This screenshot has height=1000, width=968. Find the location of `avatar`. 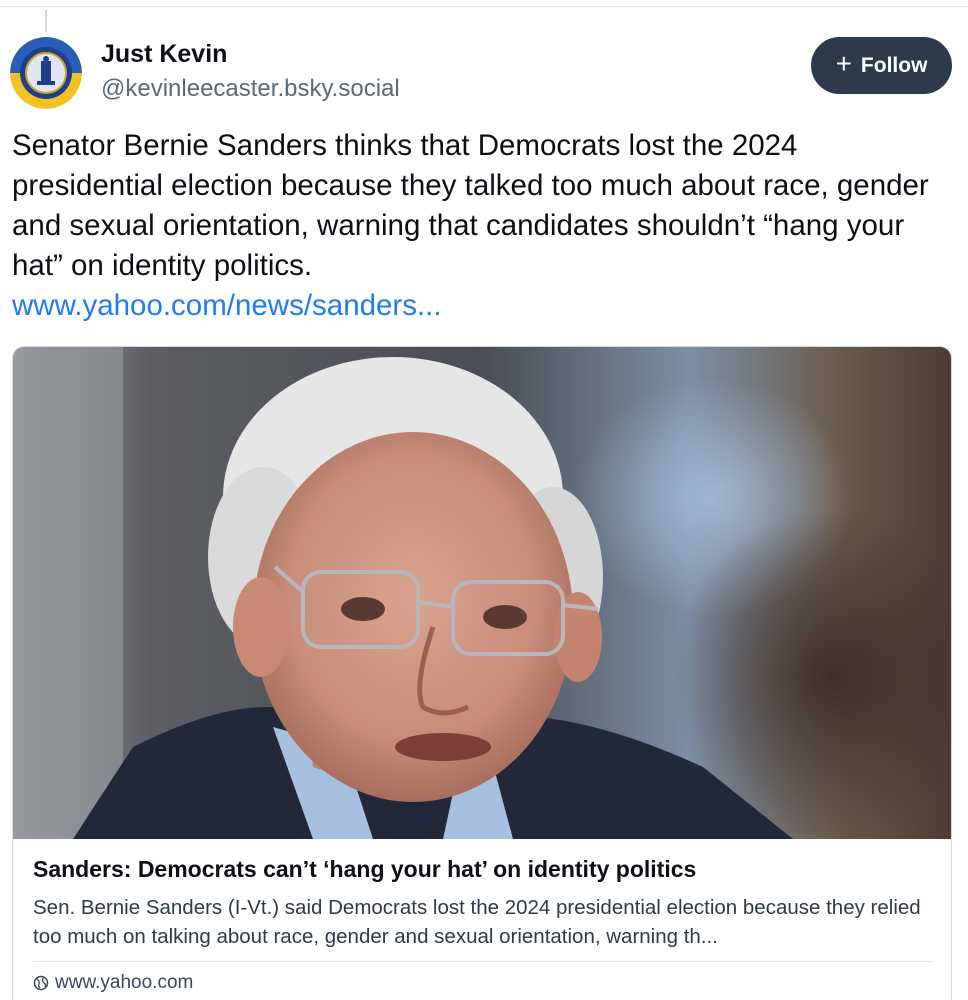

avatar is located at coordinates (46, 73).